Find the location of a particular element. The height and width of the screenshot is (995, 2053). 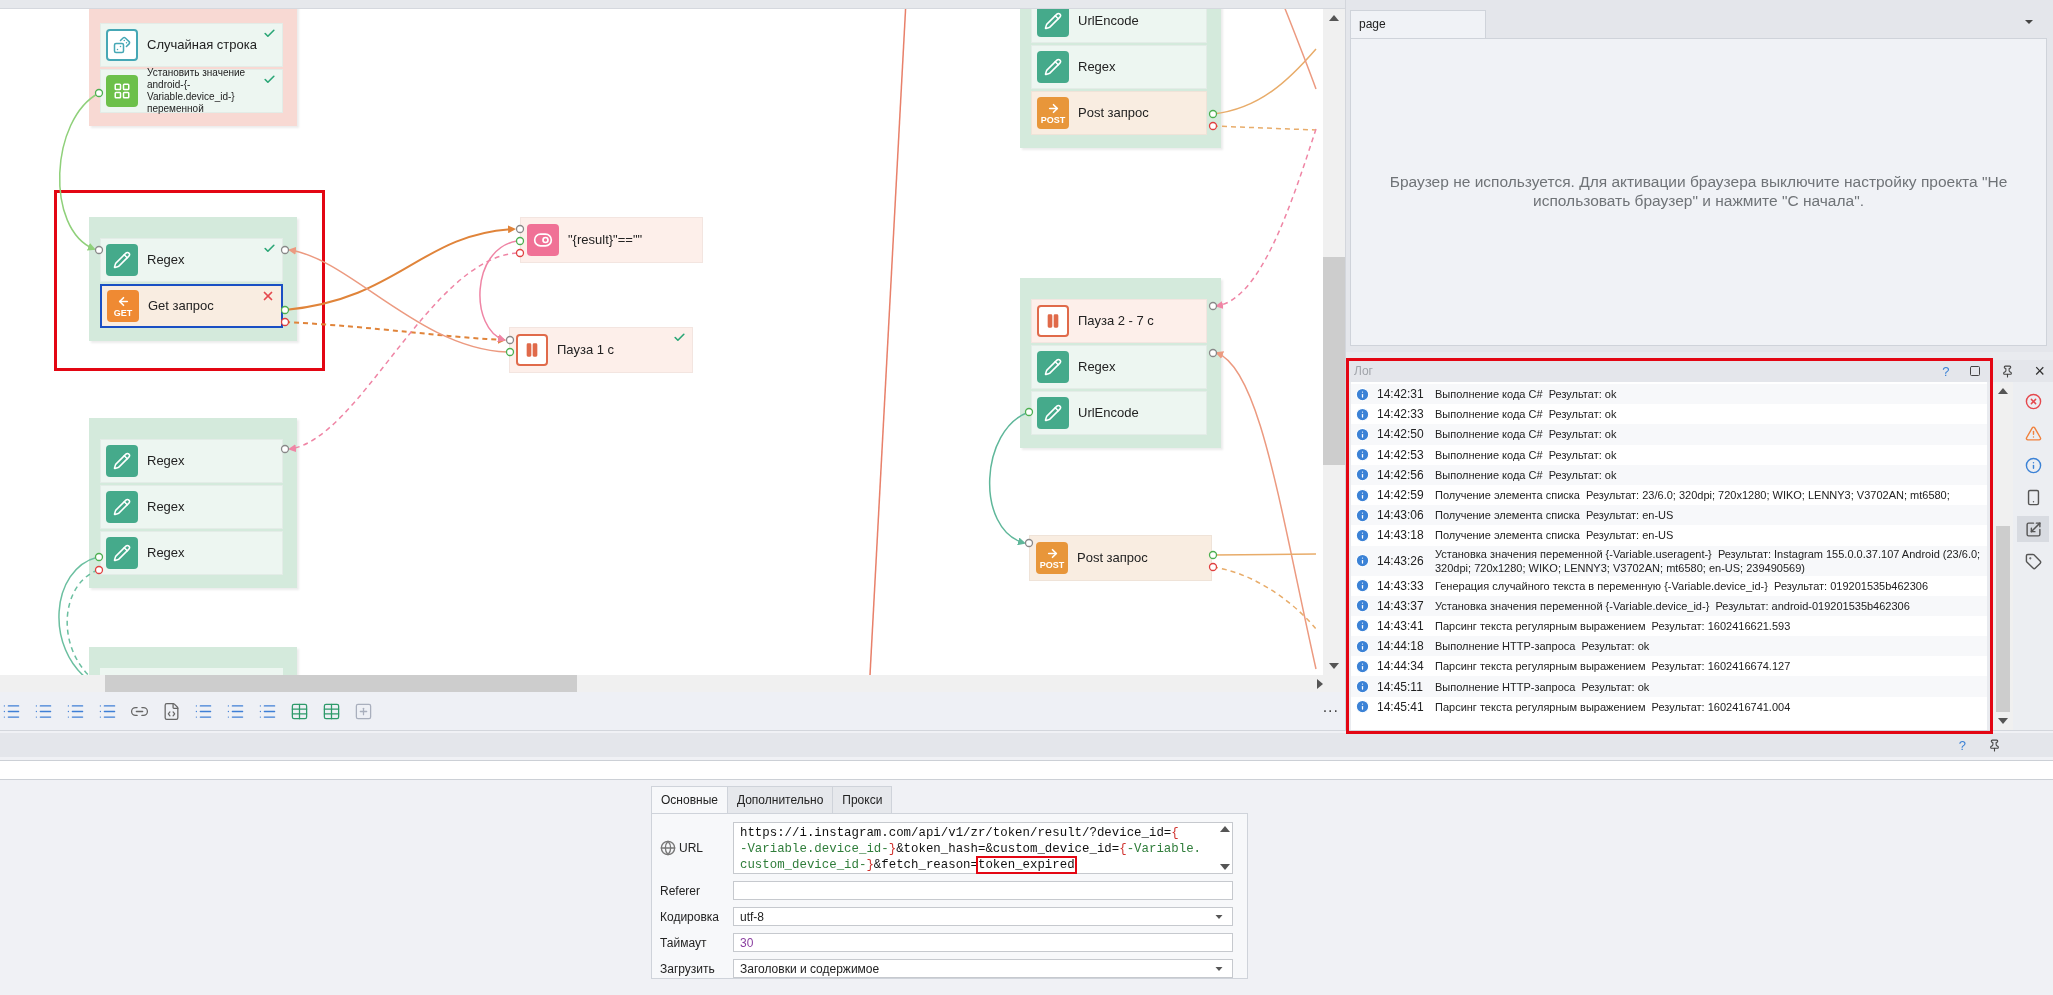

globe-icon is located at coordinates (668, 848).